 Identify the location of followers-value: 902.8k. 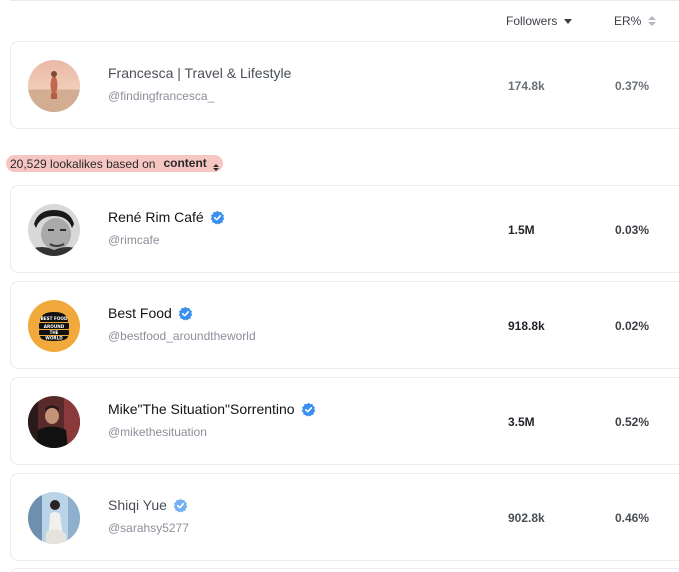
(526, 518).